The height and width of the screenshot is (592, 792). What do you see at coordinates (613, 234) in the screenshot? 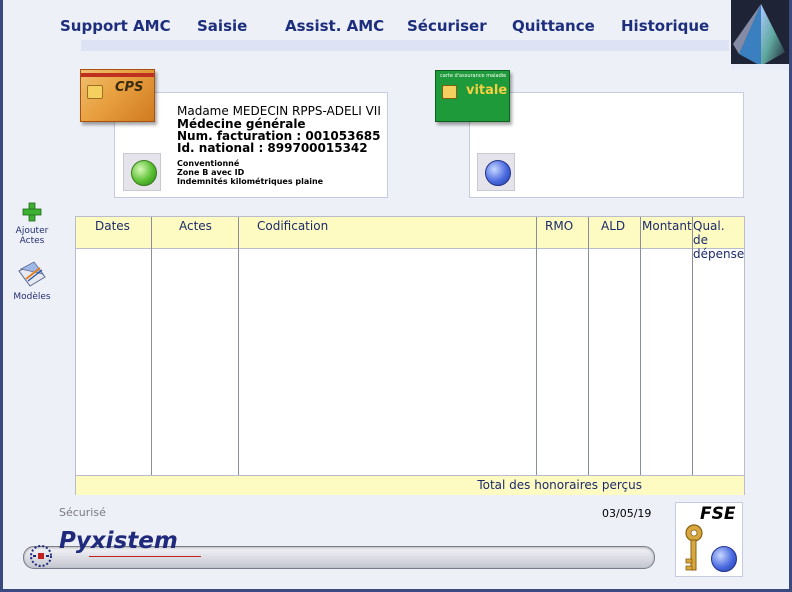
I see `column-header-ald: ALD` at bounding box center [613, 234].